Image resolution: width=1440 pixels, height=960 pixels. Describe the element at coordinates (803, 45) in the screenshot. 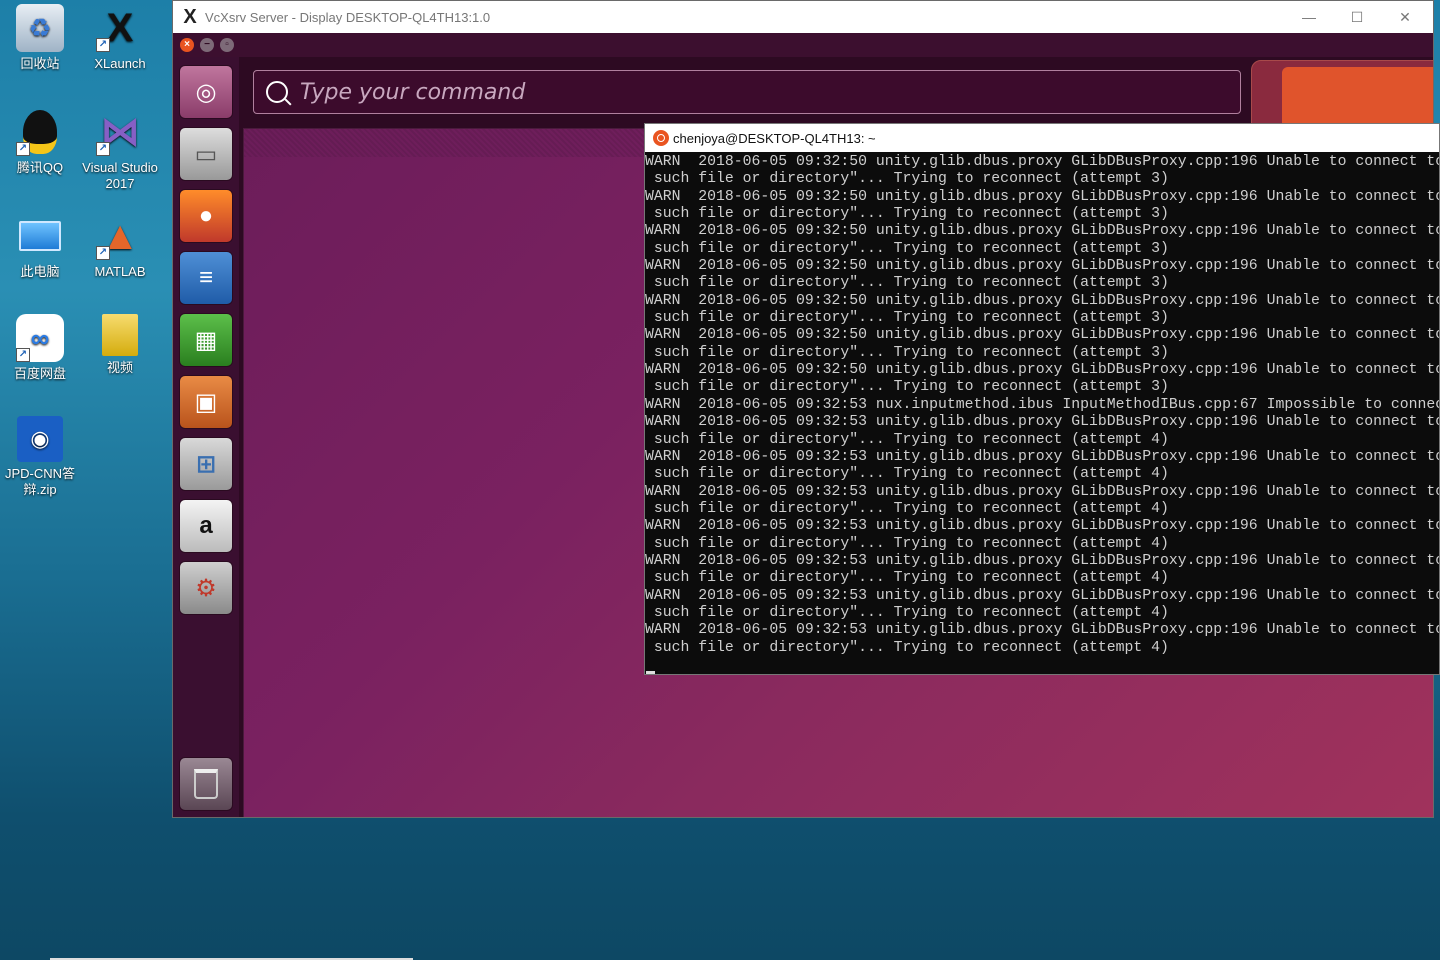

I see `ubuntu-topbar: × − ▫` at that location.